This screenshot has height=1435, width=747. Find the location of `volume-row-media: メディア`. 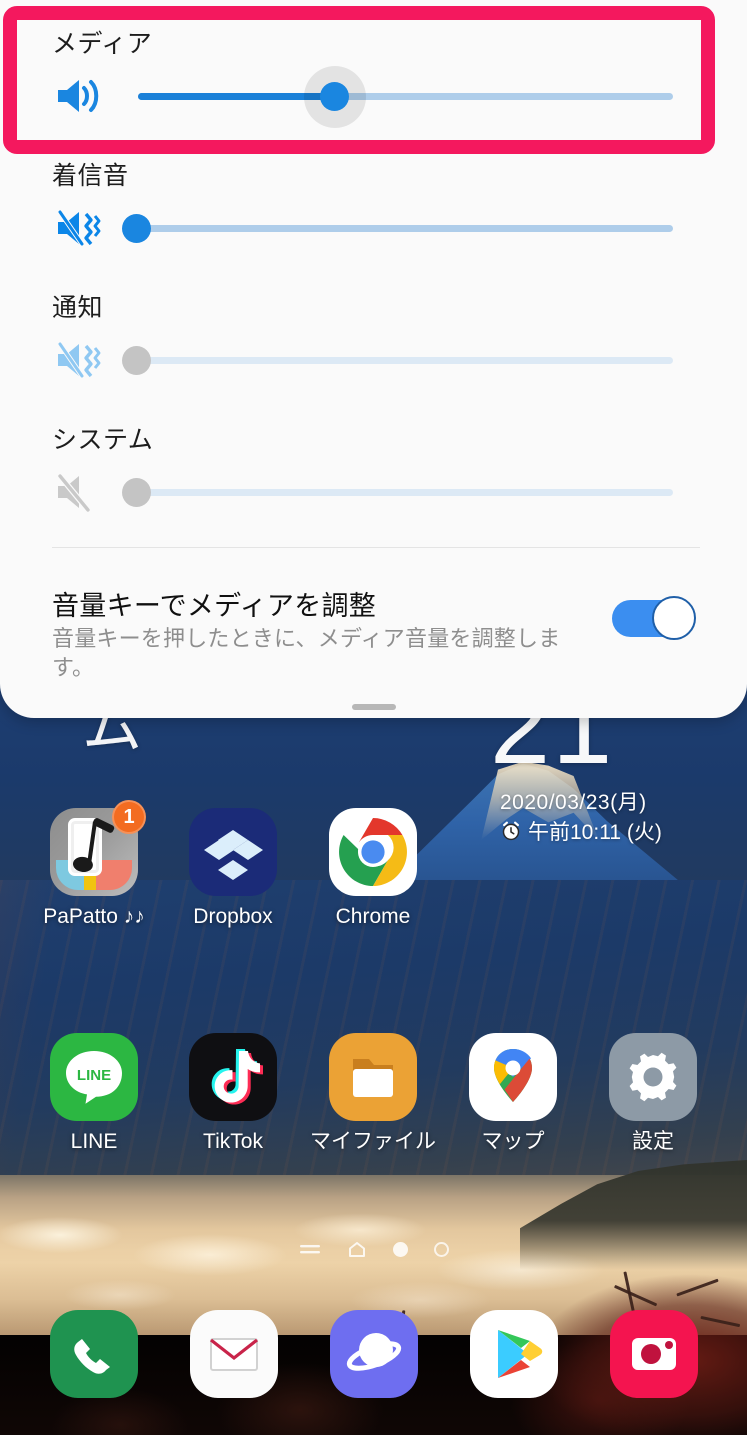

volume-row-media: メディア is located at coordinates (373, 84).